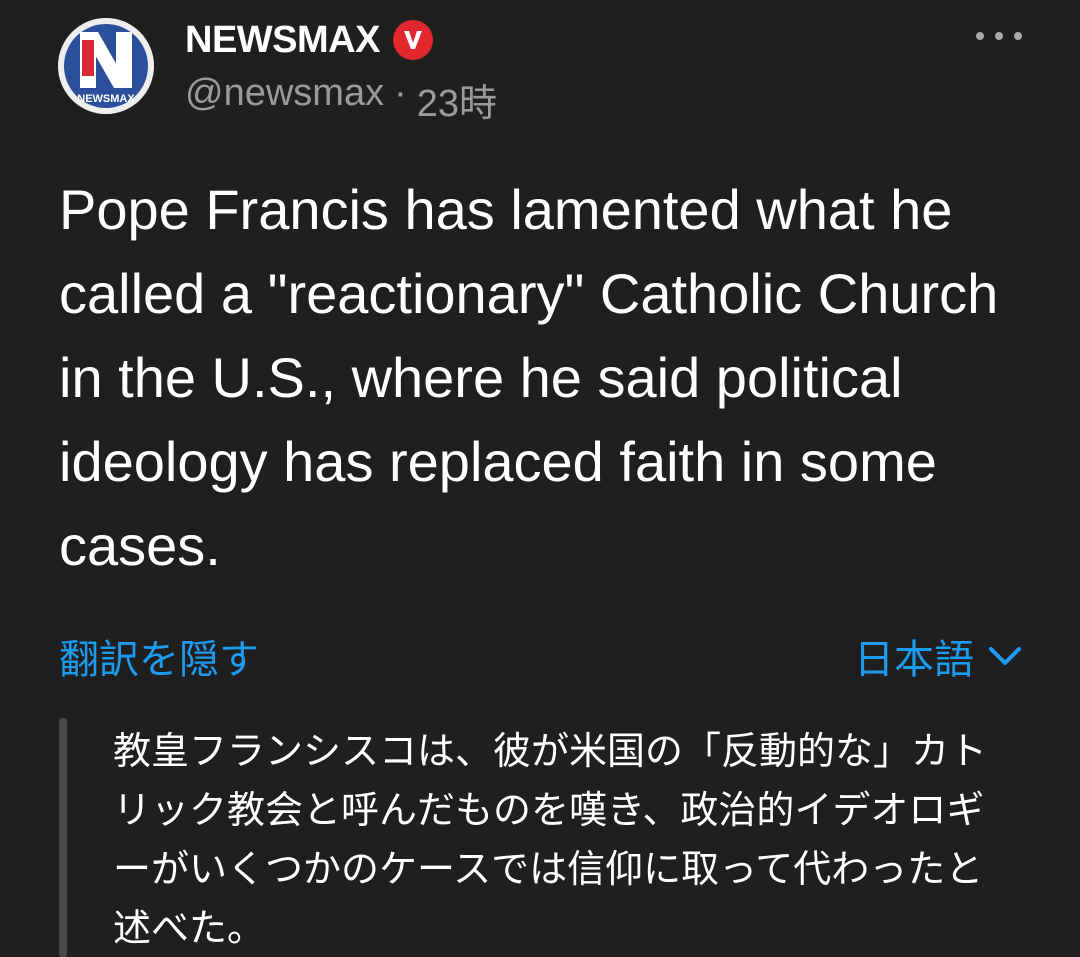  I want to click on translation-controls: 翻訳を隠す 日本語, so click(540, 656).